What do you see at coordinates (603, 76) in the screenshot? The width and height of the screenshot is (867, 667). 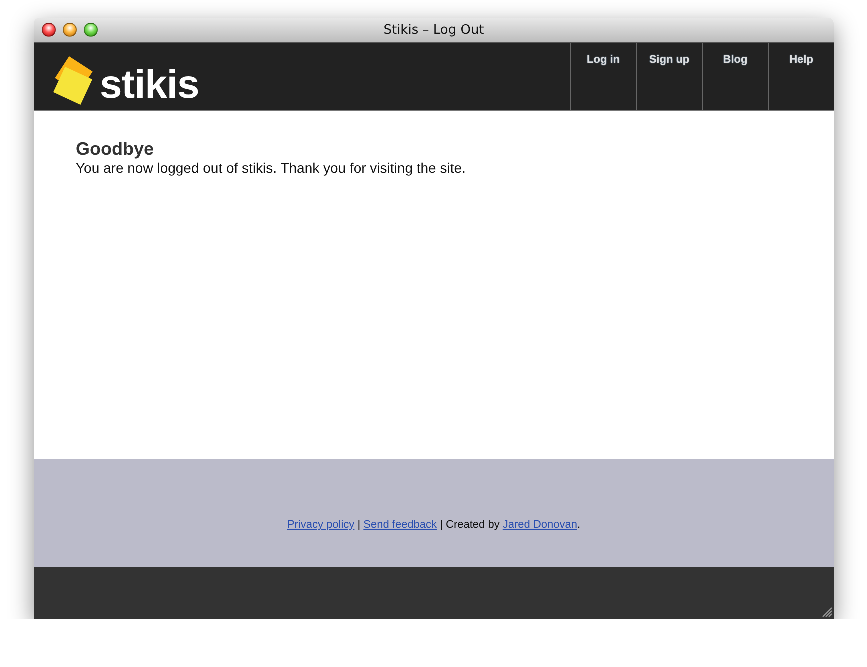 I see `nav-link: Log in` at bounding box center [603, 76].